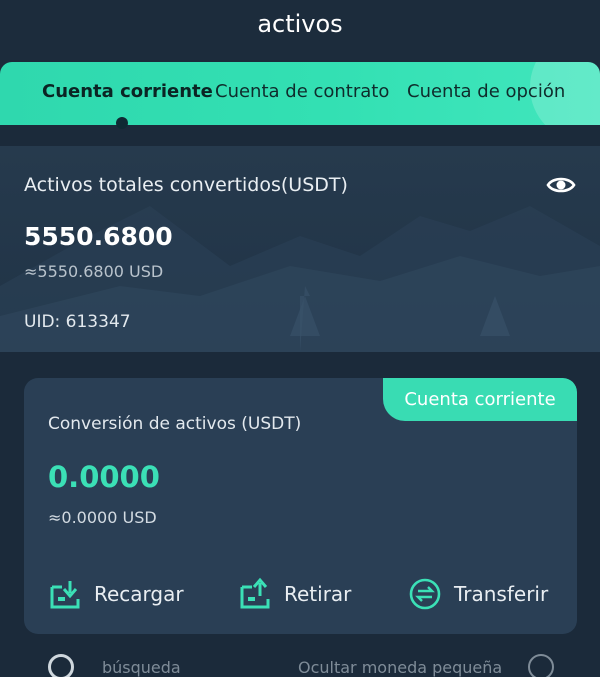 The image size is (600, 677). Describe the element at coordinates (486, 91) in the screenshot. I see `tab-option-account: Cuenta de opción` at that location.